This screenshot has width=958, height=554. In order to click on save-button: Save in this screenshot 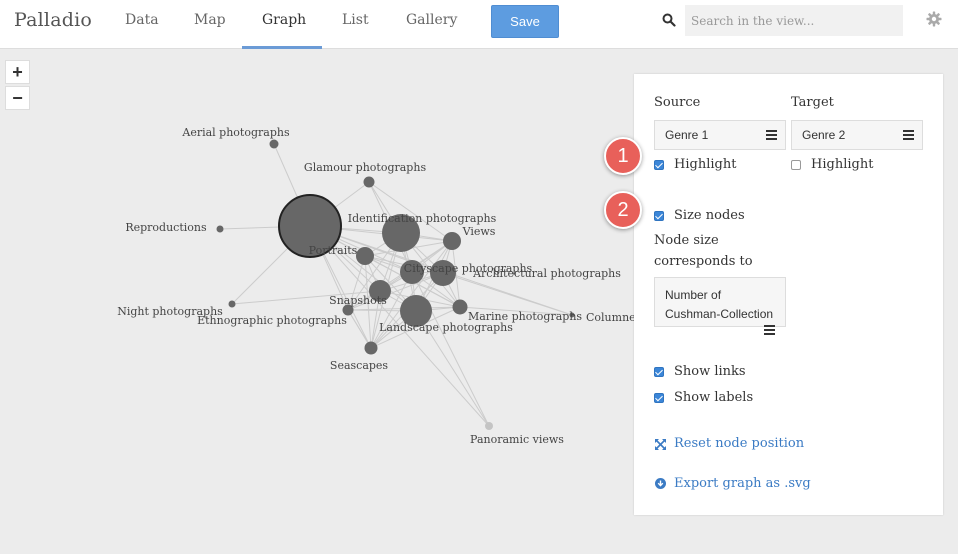, I will do `click(525, 21)`.